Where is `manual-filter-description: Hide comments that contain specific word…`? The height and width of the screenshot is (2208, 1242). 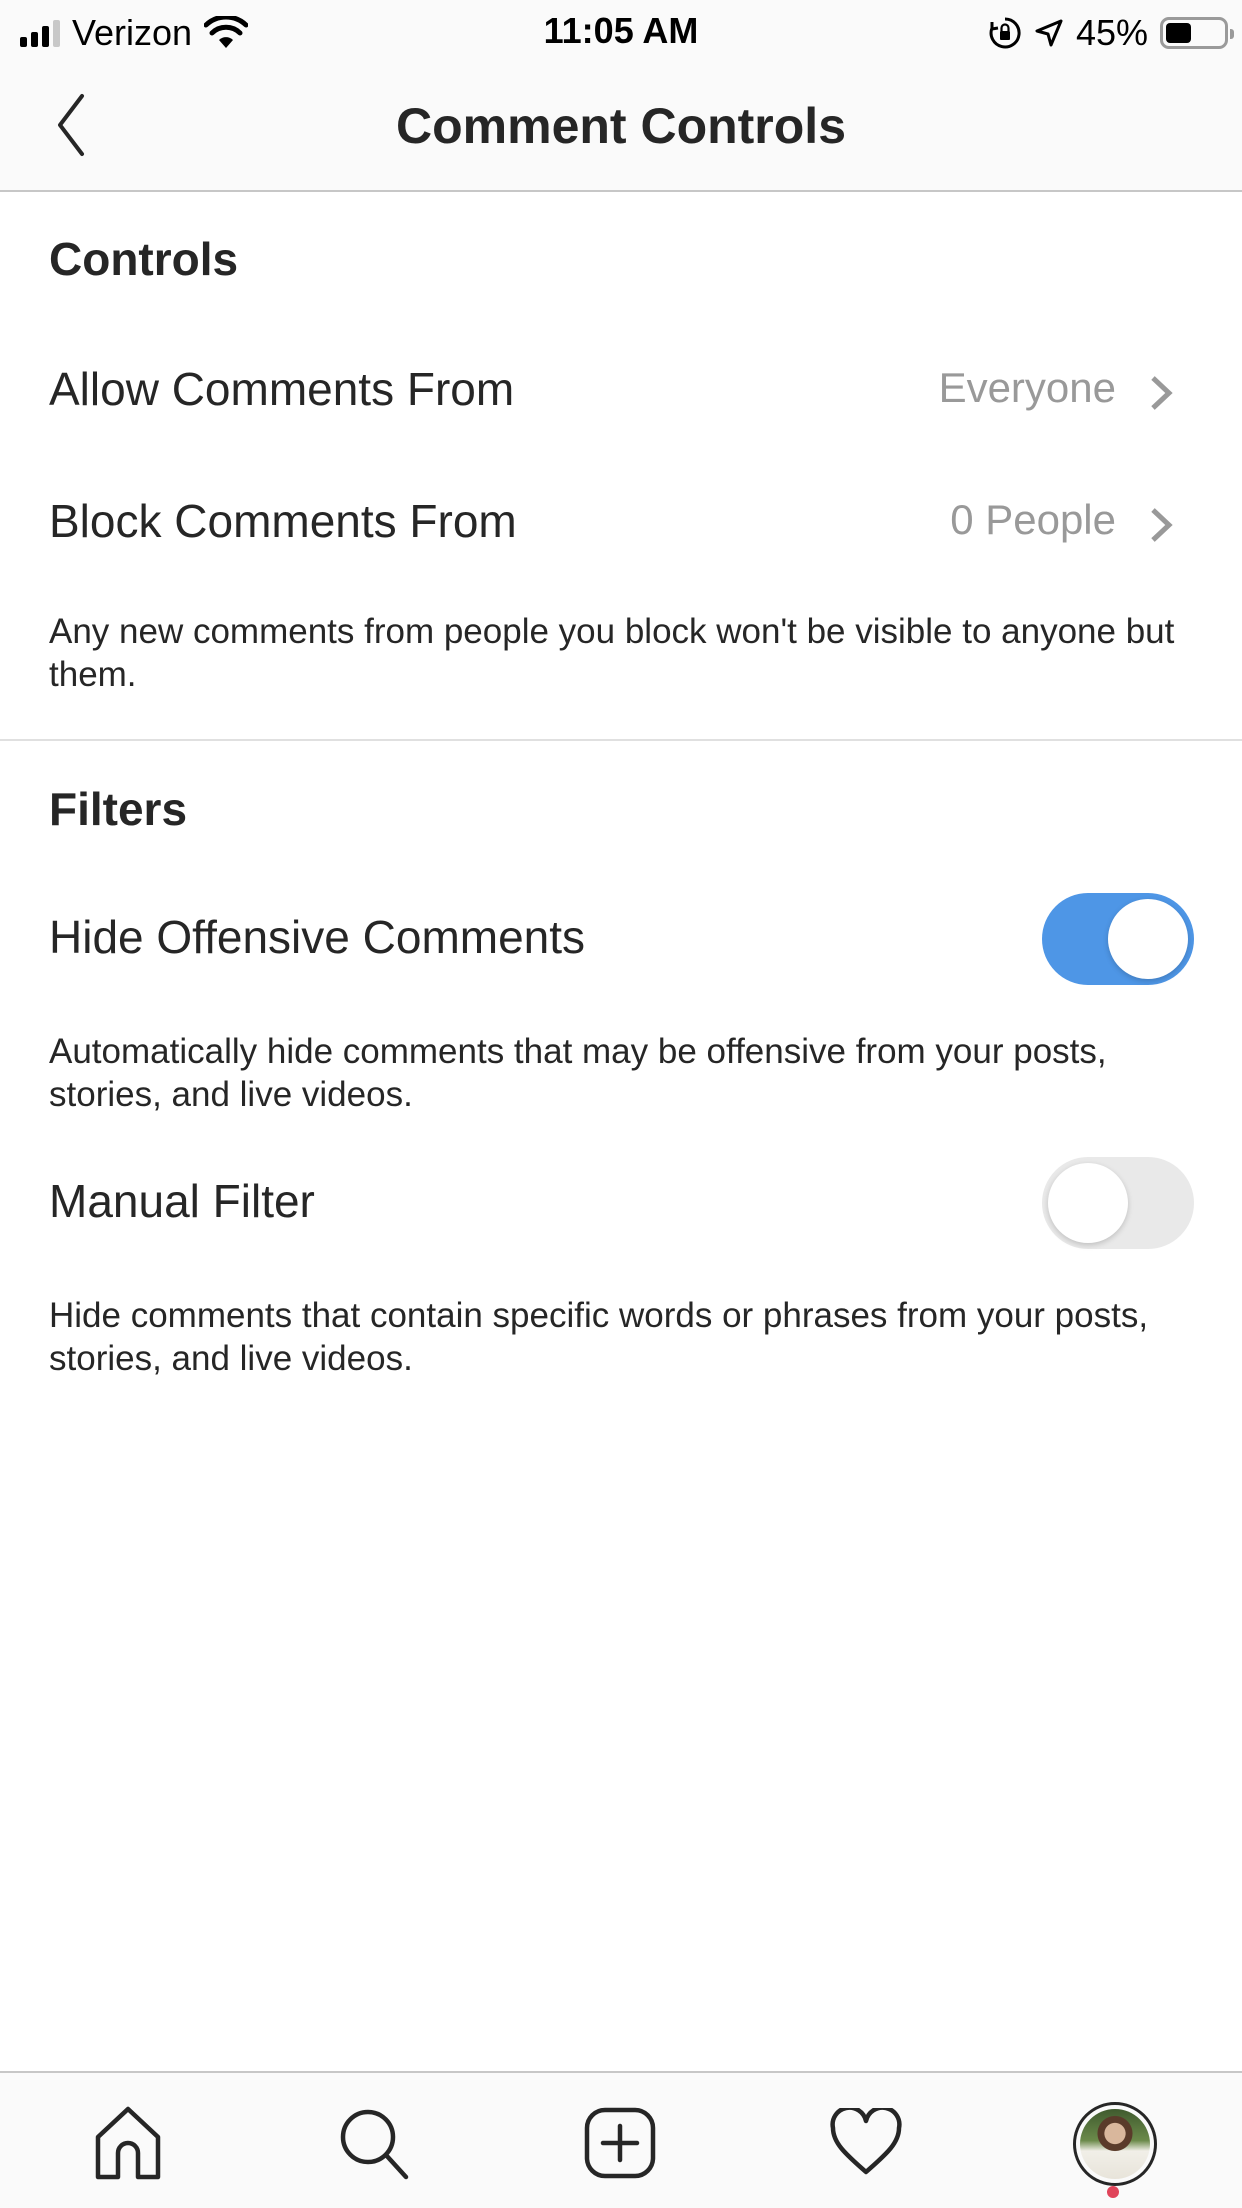 manual-filter-description: Hide comments that contain specific word… is located at coordinates (599, 1337).